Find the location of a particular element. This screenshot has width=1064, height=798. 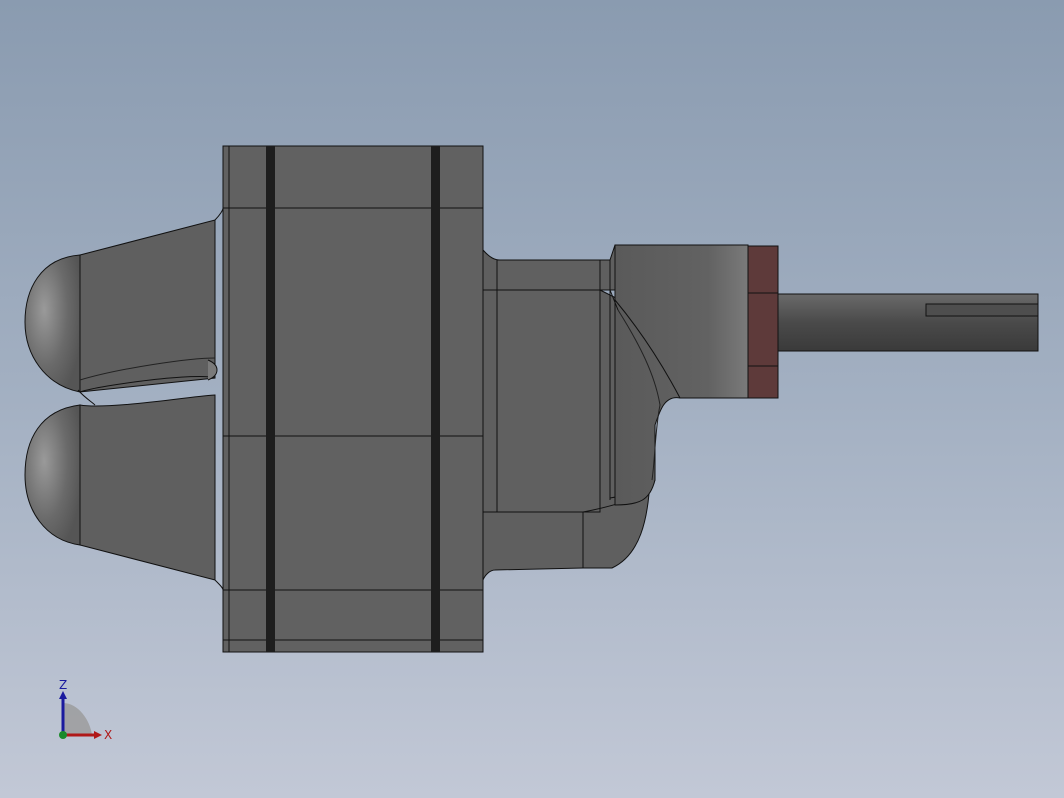

upper-lobe is located at coordinates (121, 306).